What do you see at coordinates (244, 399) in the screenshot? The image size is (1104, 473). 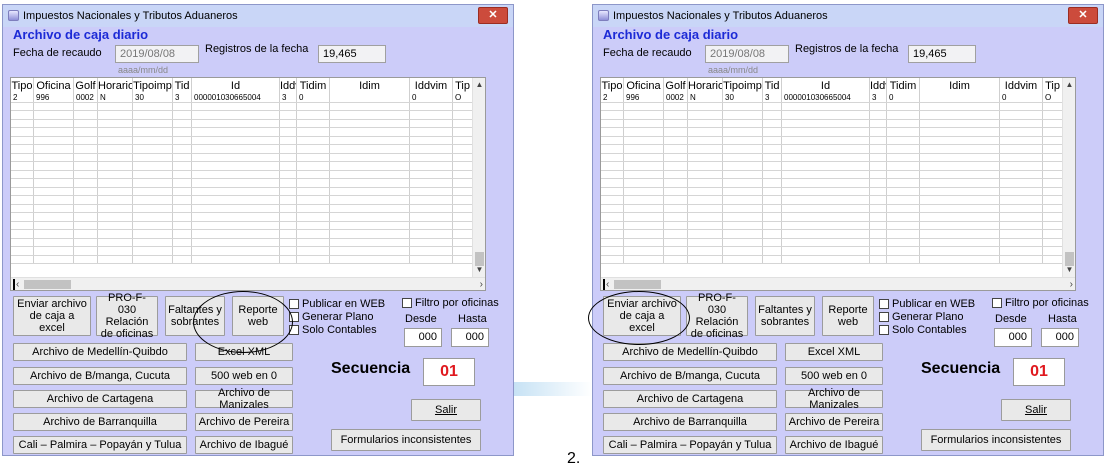 I see `archivo-manizales-button: Archivo de Manizales` at bounding box center [244, 399].